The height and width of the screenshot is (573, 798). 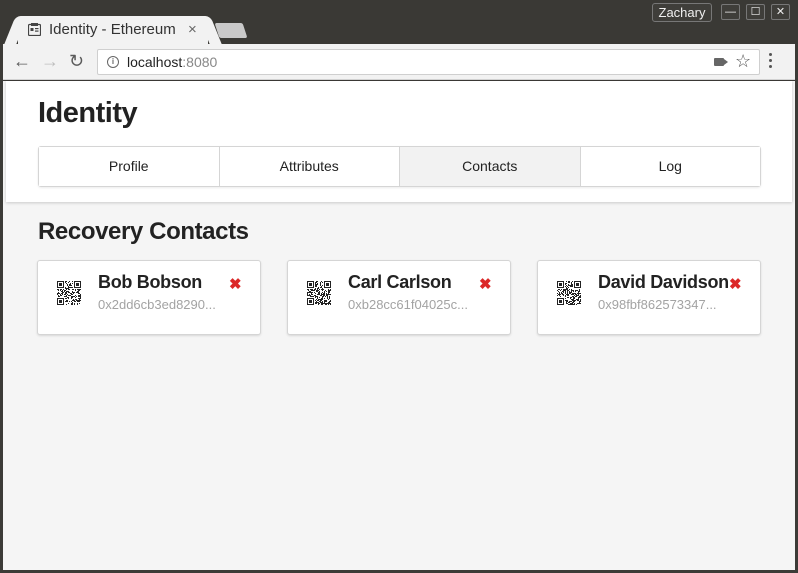 I want to click on maximize-button: ☐, so click(x=755, y=12).